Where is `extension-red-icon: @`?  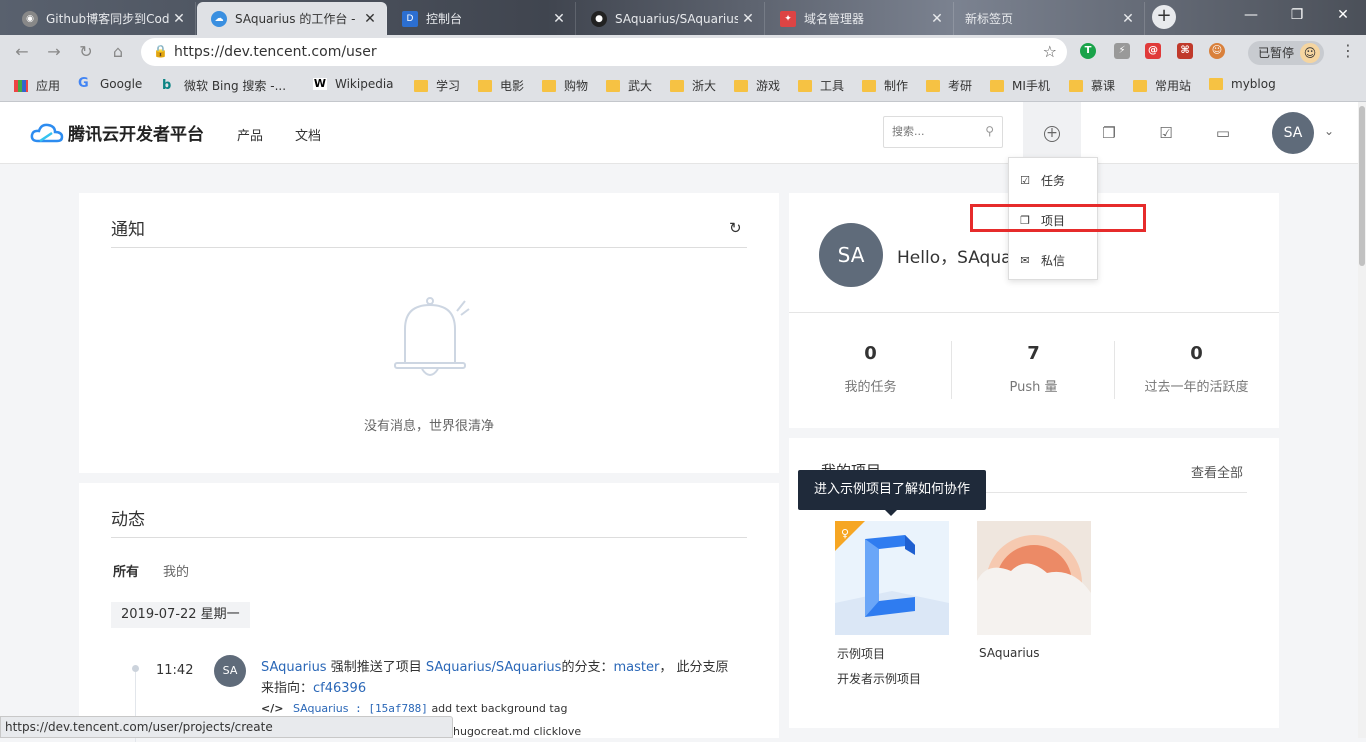
extension-red-icon: @ is located at coordinates (1153, 51).